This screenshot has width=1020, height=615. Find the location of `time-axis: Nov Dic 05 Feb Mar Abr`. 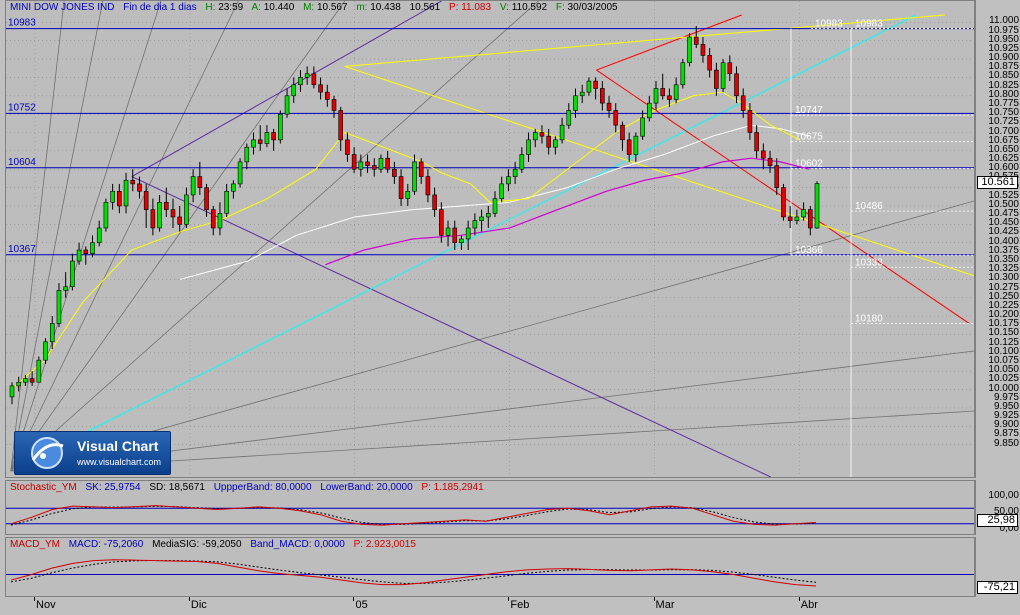

time-axis: Nov Dic 05 Feb Mar Abr is located at coordinates (490, 606).